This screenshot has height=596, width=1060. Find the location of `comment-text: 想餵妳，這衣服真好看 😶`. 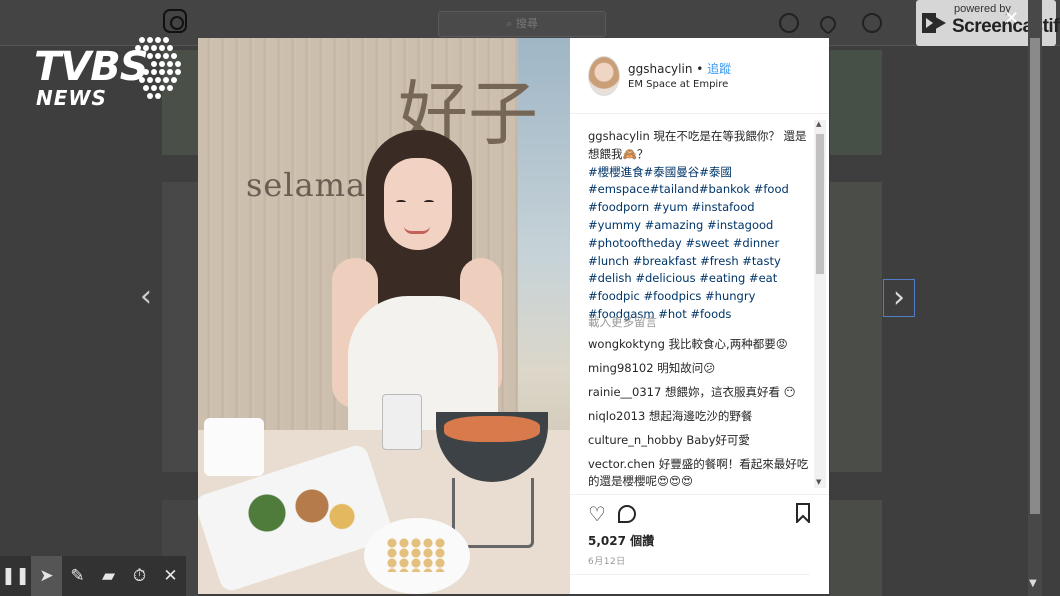

comment-text: 想餵妳，這衣服真好看 😶 is located at coordinates (728, 392).